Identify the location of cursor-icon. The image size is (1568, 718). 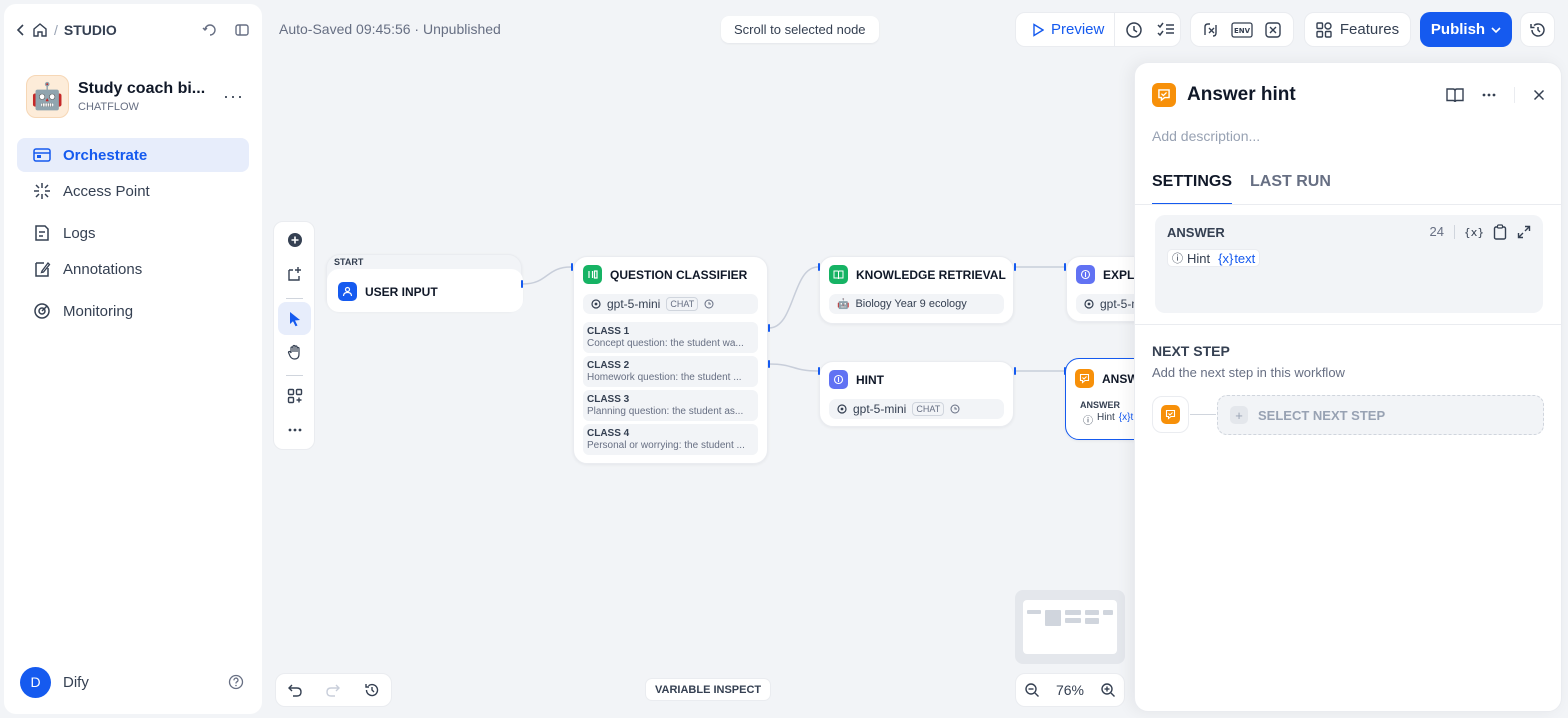
(295, 319).